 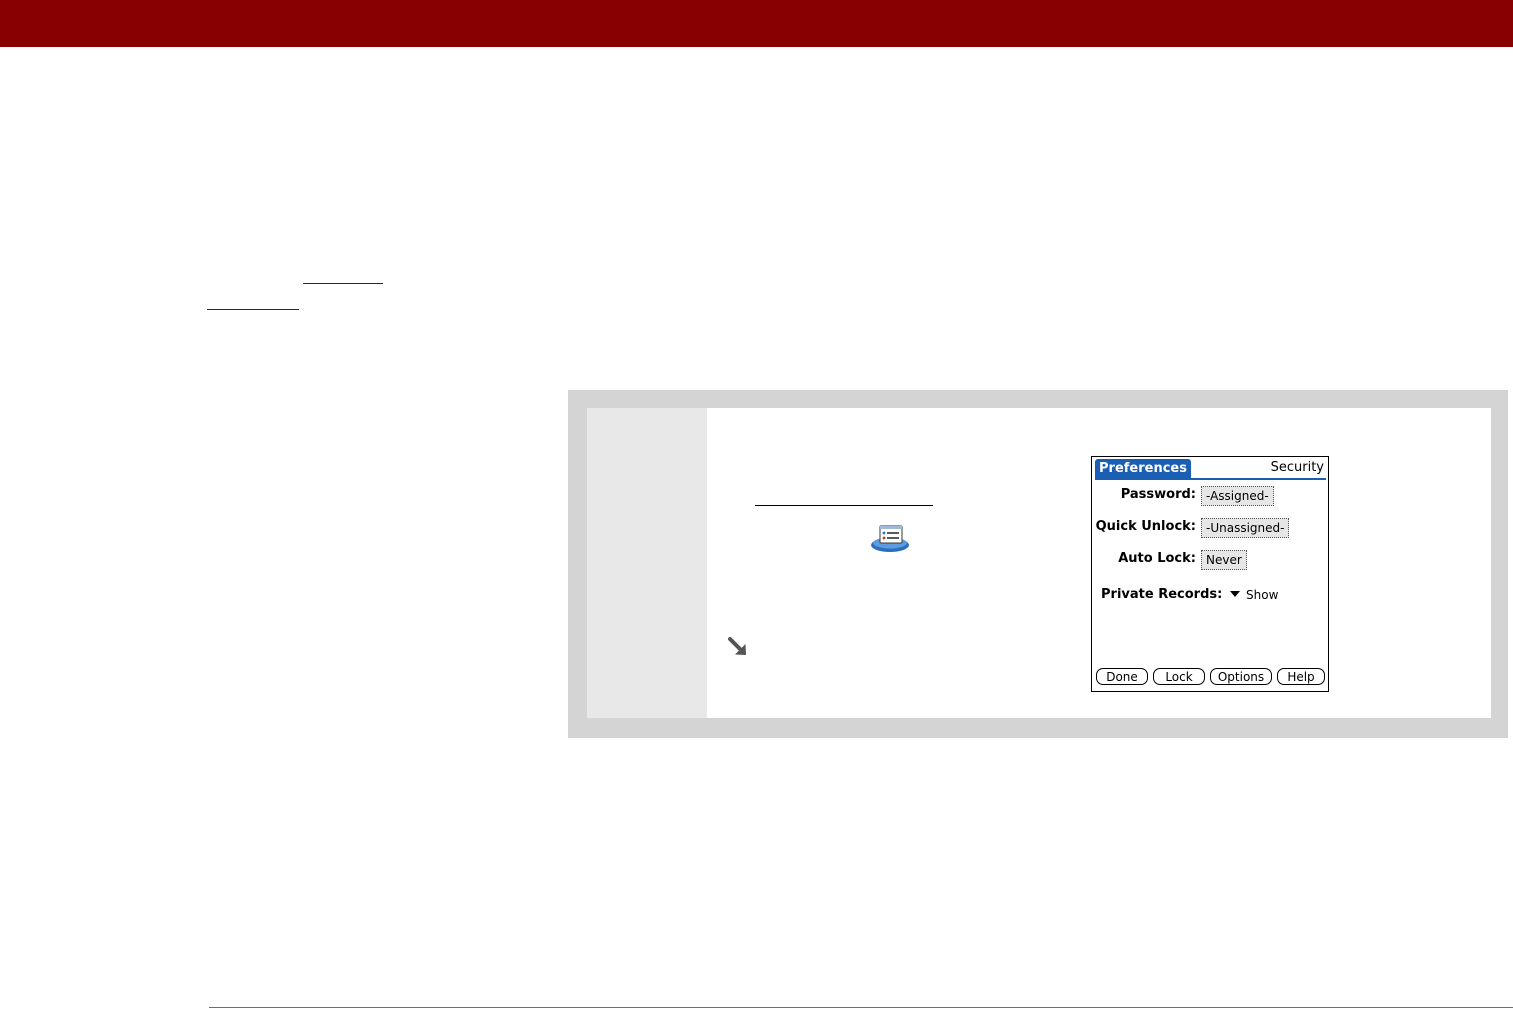 I want to click on help-button: Help, so click(x=1301, y=676).